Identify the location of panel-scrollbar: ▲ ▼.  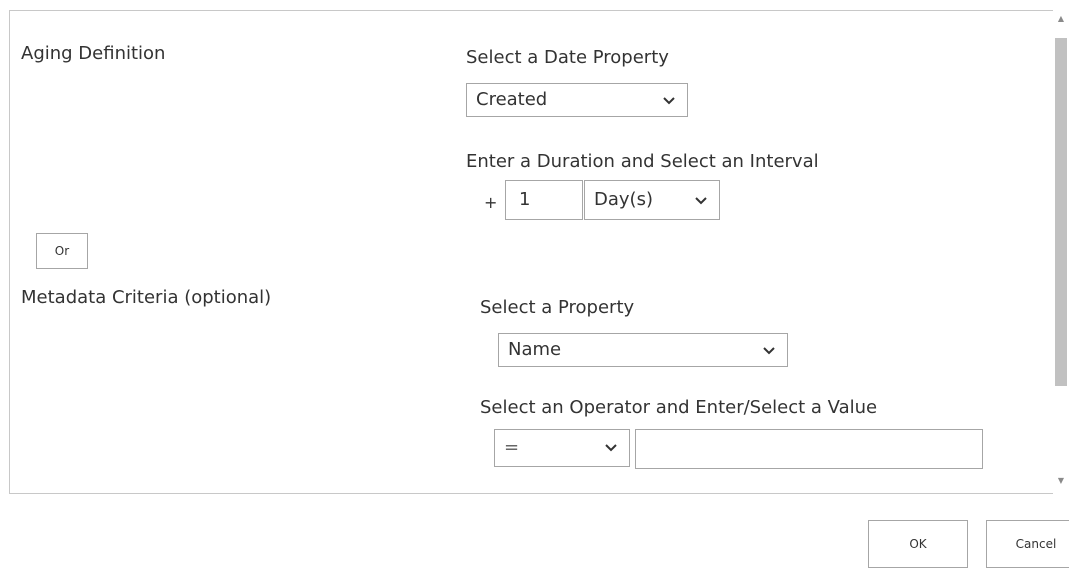
(1061, 252).